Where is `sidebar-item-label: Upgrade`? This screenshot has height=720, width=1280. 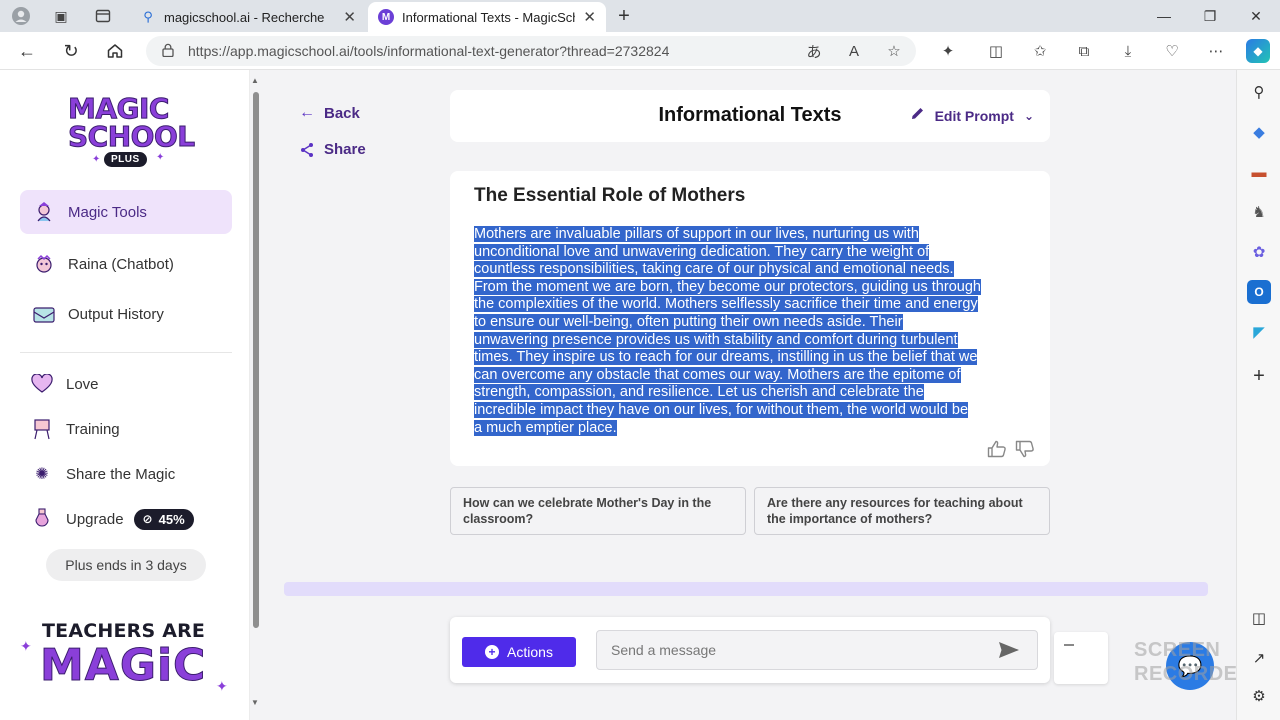 sidebar-item-label: Upgrade is located at coordinates (95, 519).